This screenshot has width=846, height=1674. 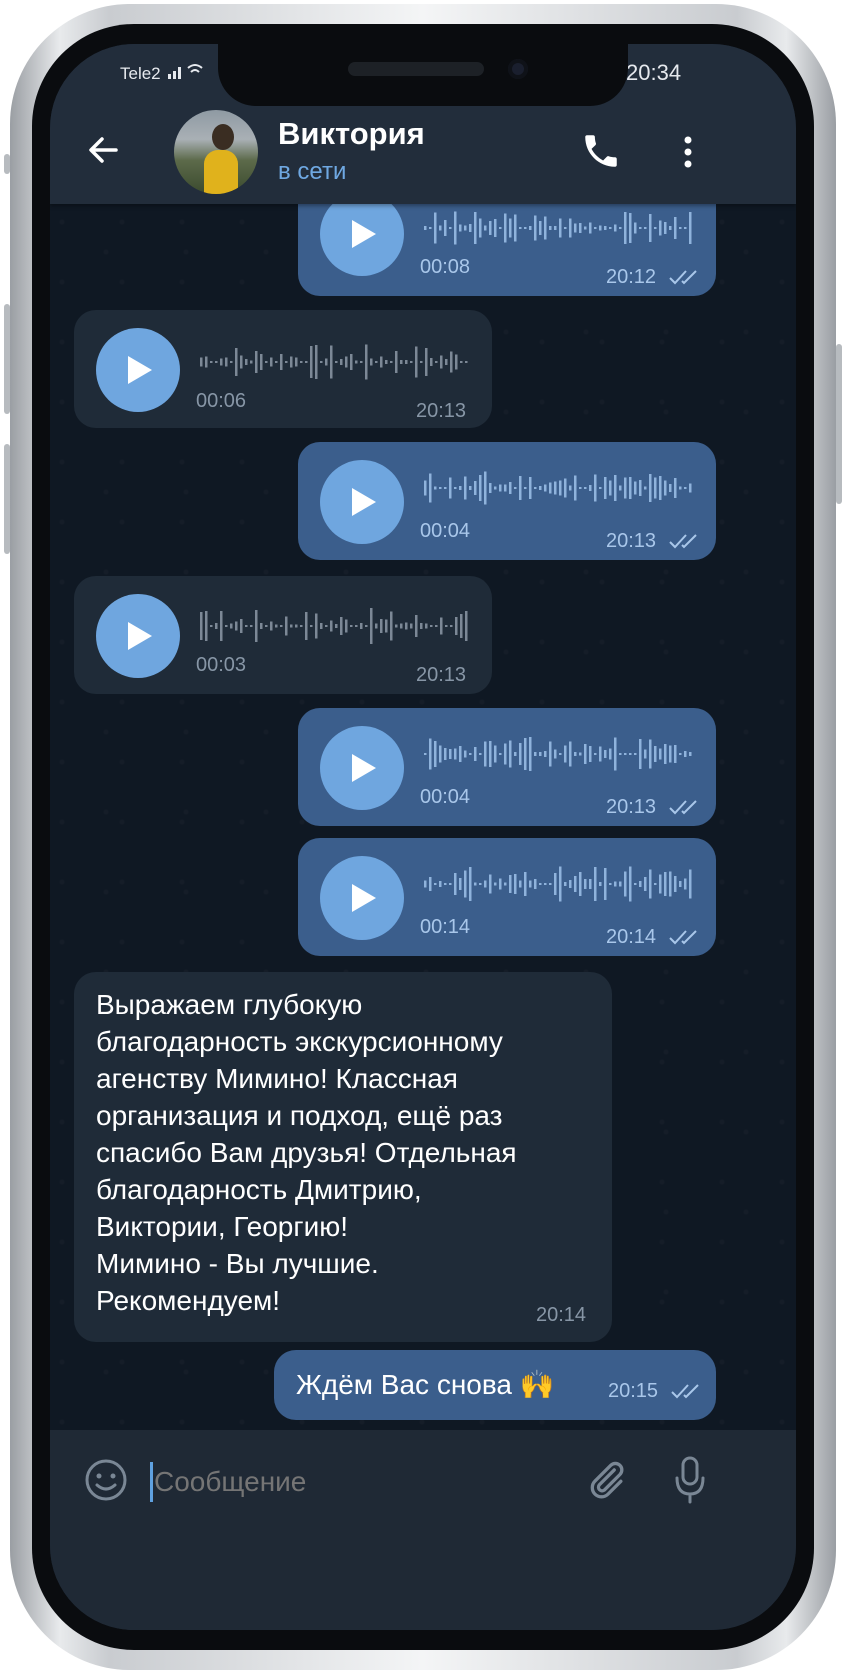 I want to click on notch, so click(x=423, y=75).